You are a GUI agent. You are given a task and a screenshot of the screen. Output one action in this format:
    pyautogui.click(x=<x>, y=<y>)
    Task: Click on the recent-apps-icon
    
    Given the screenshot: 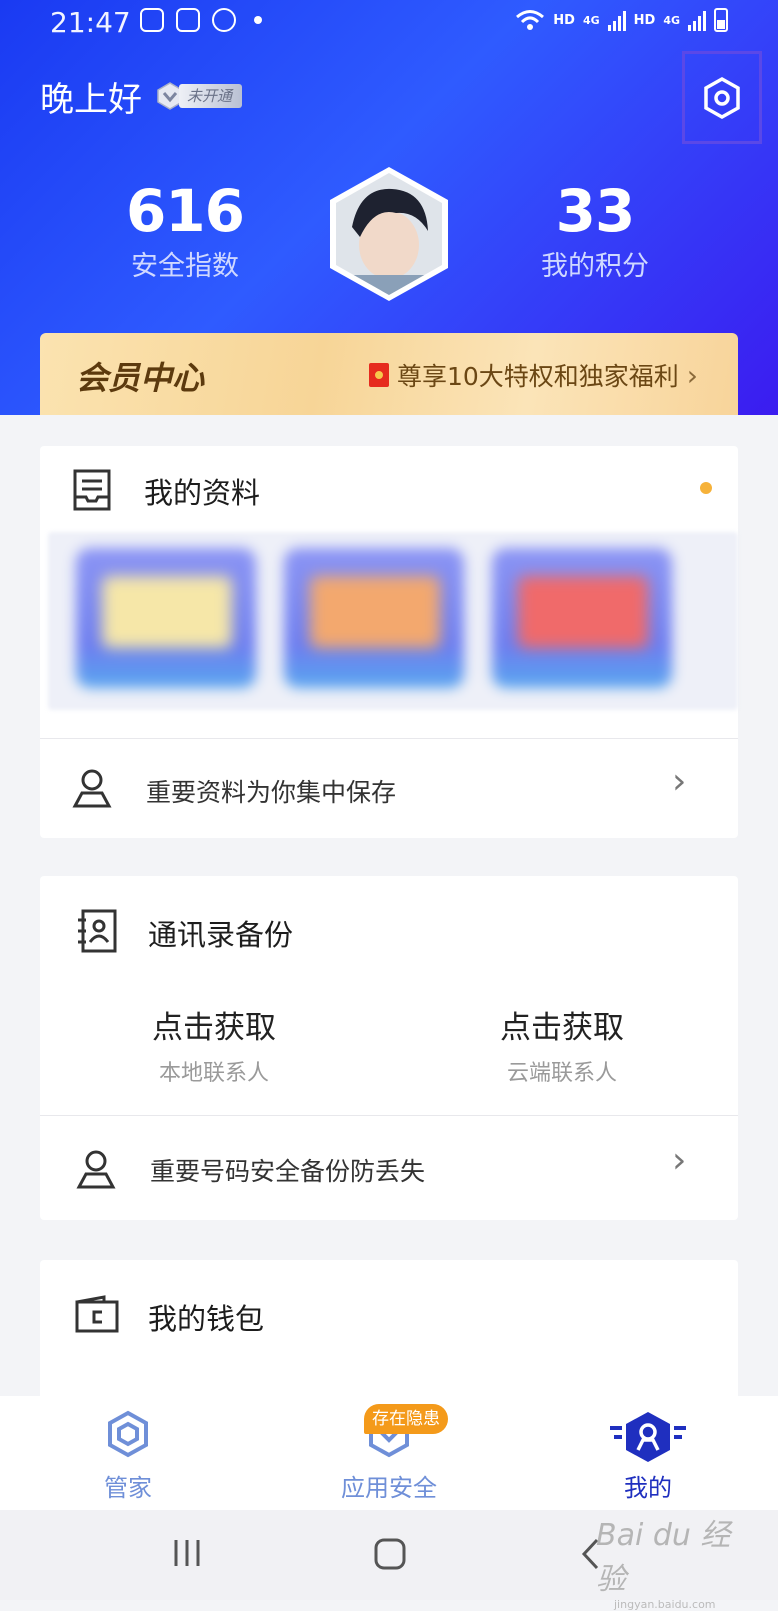 What is the action you would take?
    pyautogui.click(x=187, y=1553)
    